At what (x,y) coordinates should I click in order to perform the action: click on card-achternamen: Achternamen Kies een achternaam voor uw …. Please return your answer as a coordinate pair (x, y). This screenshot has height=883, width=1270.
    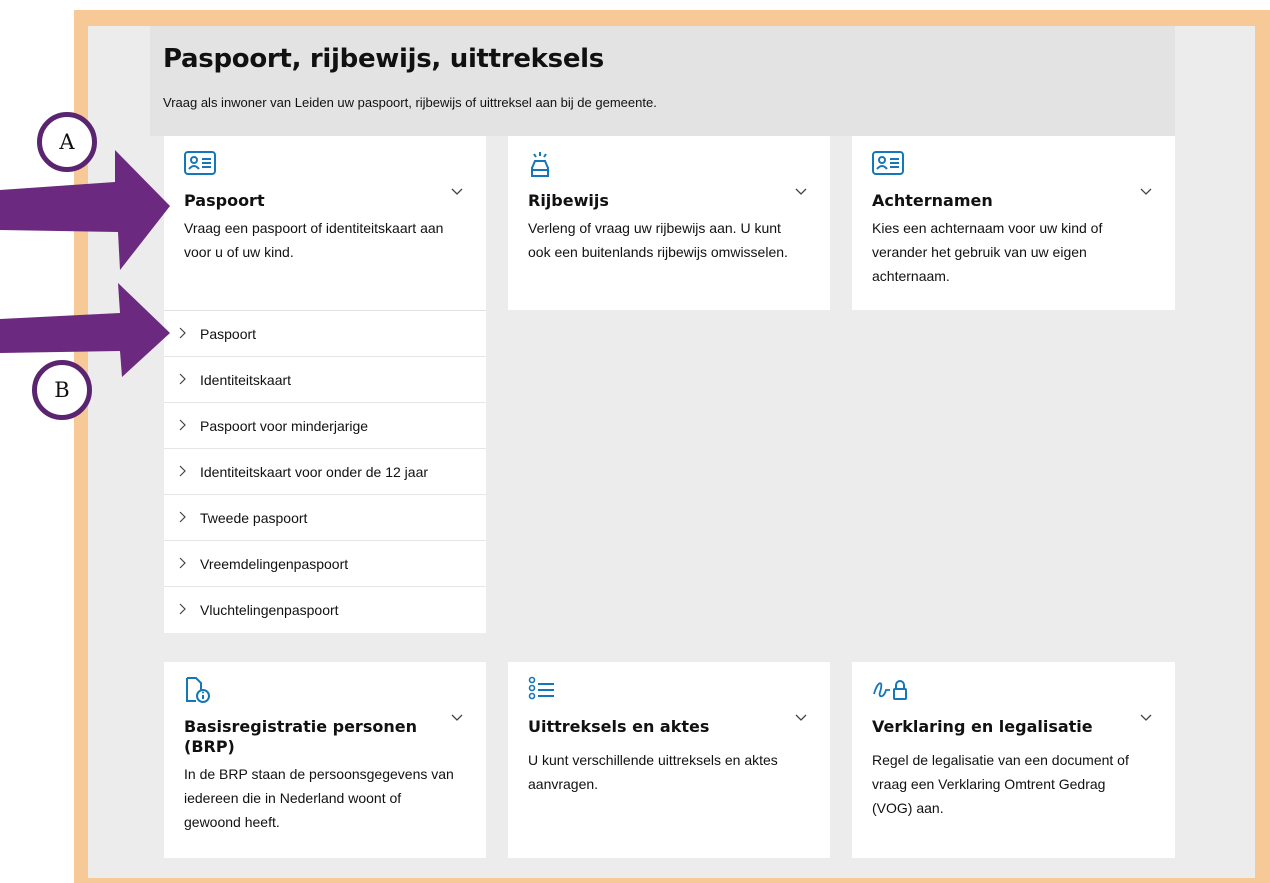
    Looking at the image, I should click on (1013, 223).